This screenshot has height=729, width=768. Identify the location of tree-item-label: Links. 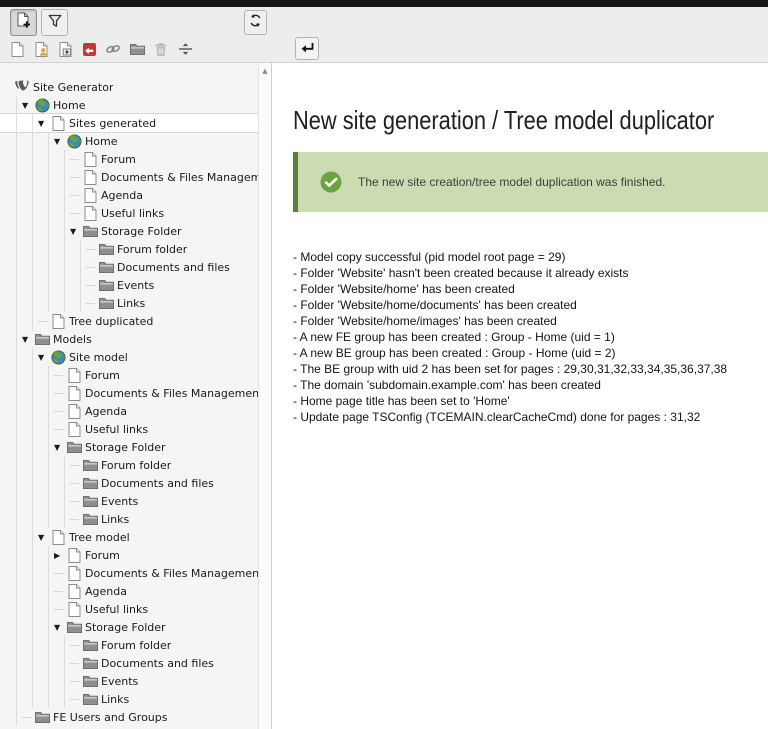
(115, 519).